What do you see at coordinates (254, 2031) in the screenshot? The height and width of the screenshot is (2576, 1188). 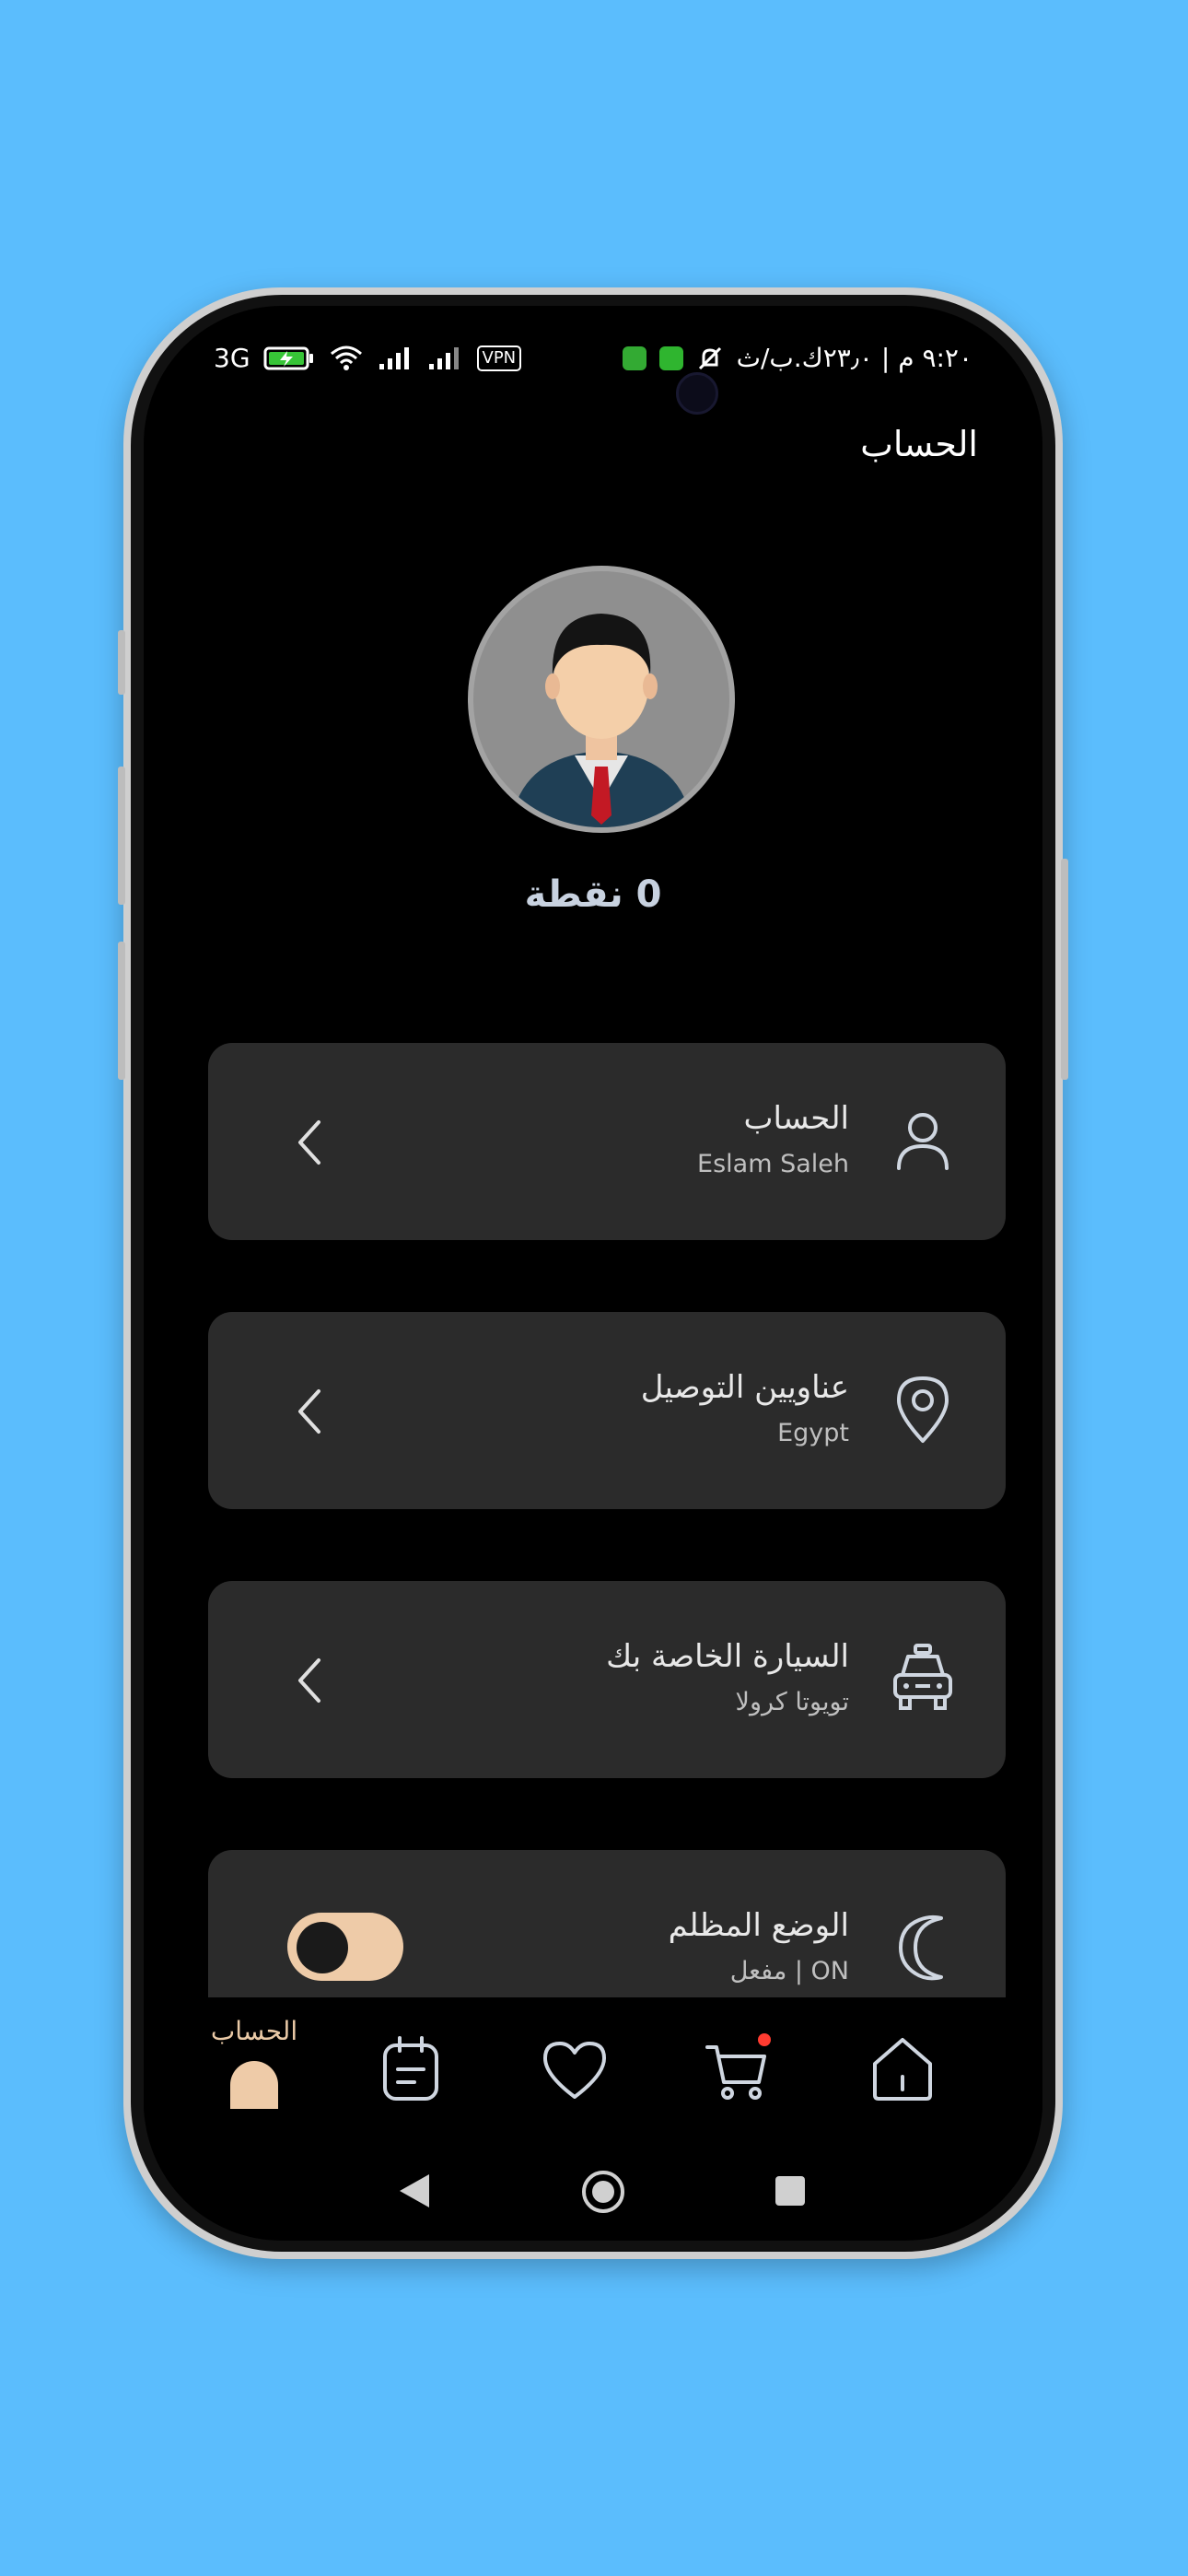 I see `nav-label-account: الحساب` at bounding box center [254, 2031].